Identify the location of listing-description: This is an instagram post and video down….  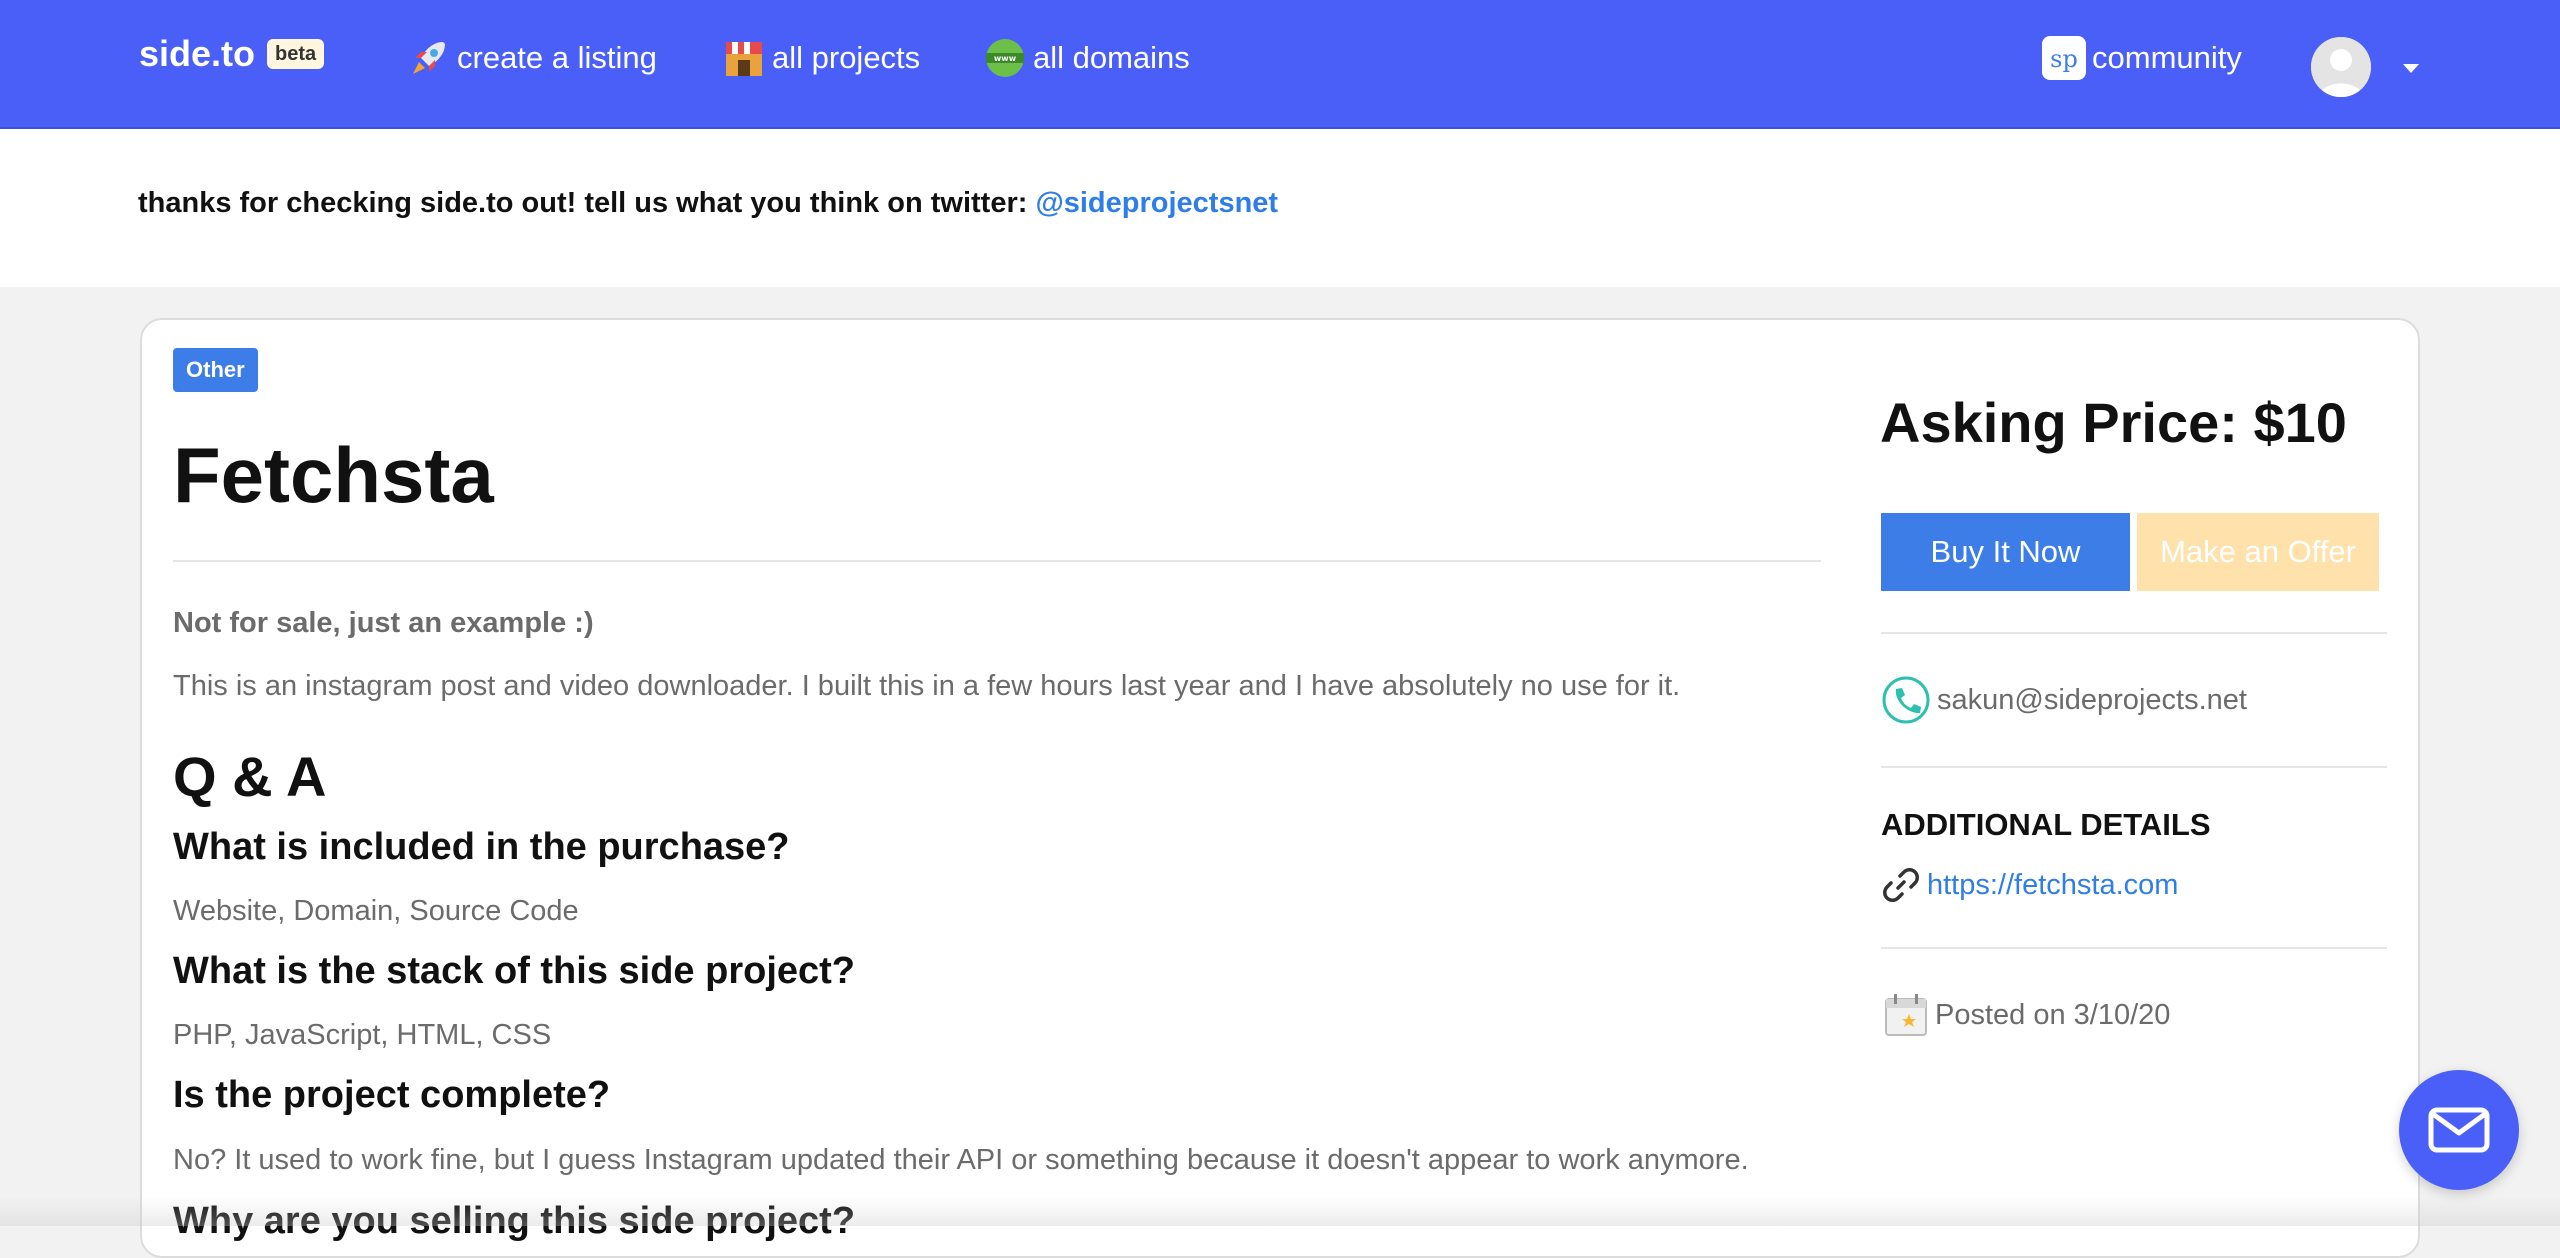
(927, 686).